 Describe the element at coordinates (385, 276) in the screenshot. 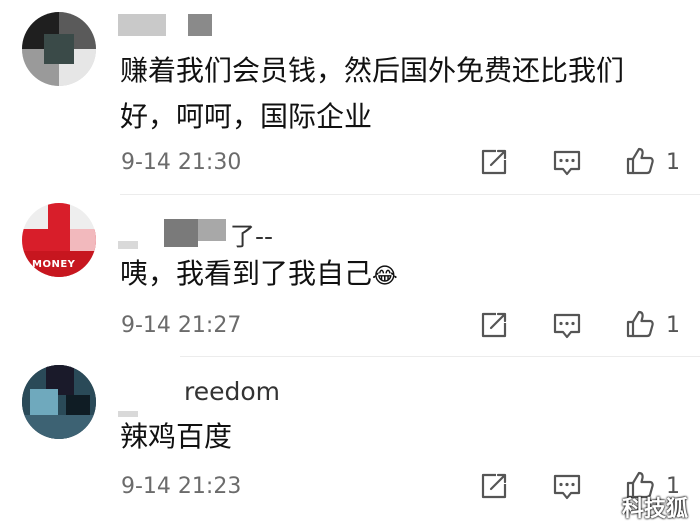

I see `laughing-emoji-icon: 😂` at that location.